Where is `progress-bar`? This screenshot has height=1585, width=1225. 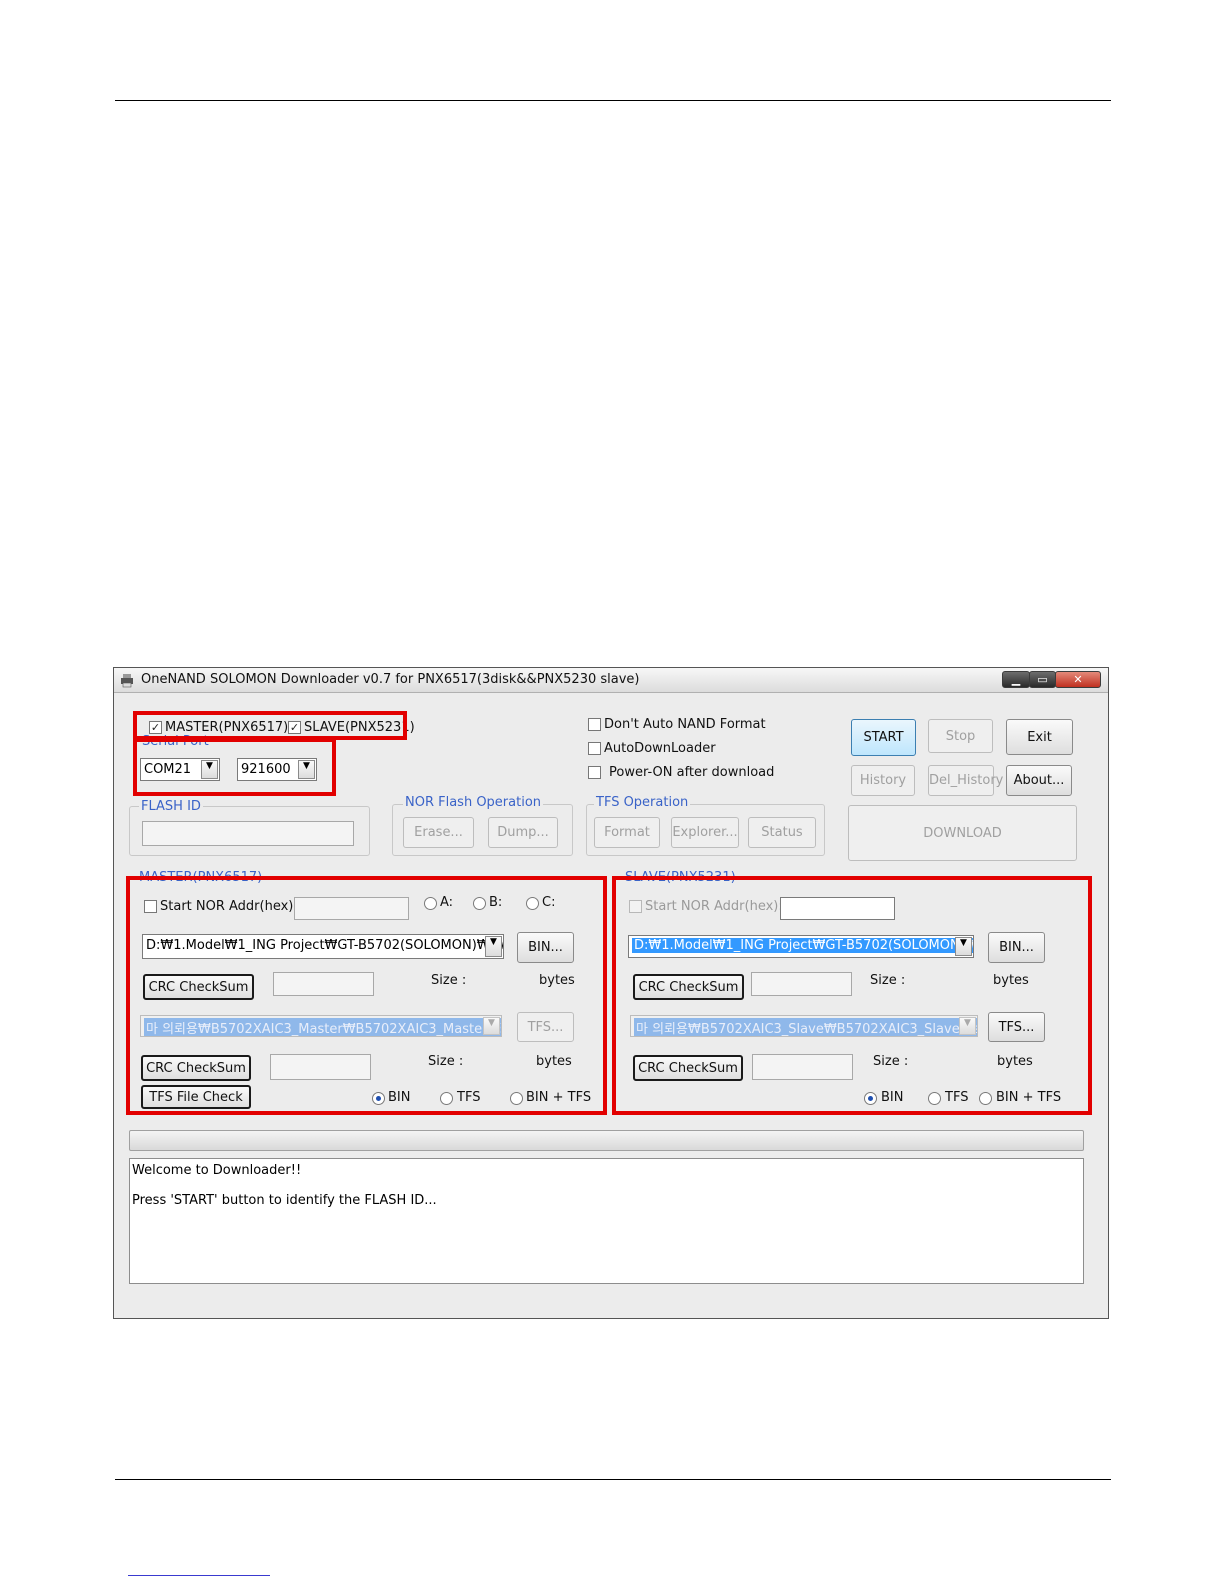
progress-bar is located at coordinates (606, 1140).